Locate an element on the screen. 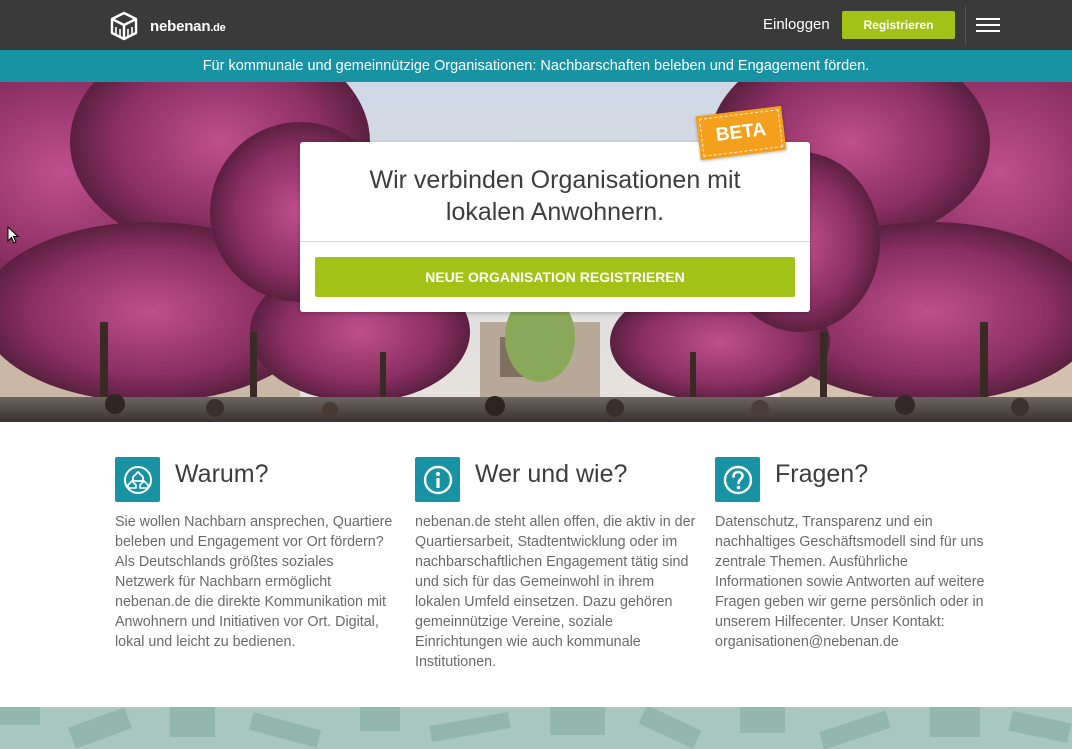  logo-wordmark: nebenan.de is located at coordinates (188, 26).